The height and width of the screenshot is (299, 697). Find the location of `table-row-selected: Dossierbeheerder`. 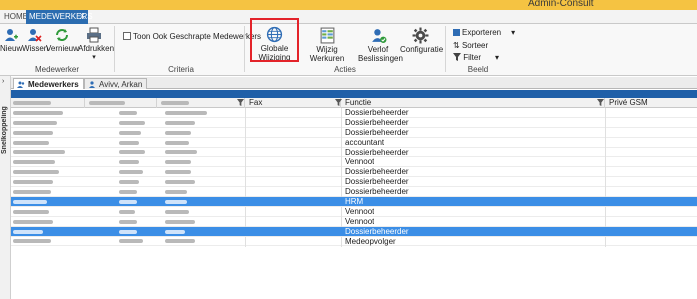

table-row-selected: Dossierbeheerder is located at coordinates (354, 231).